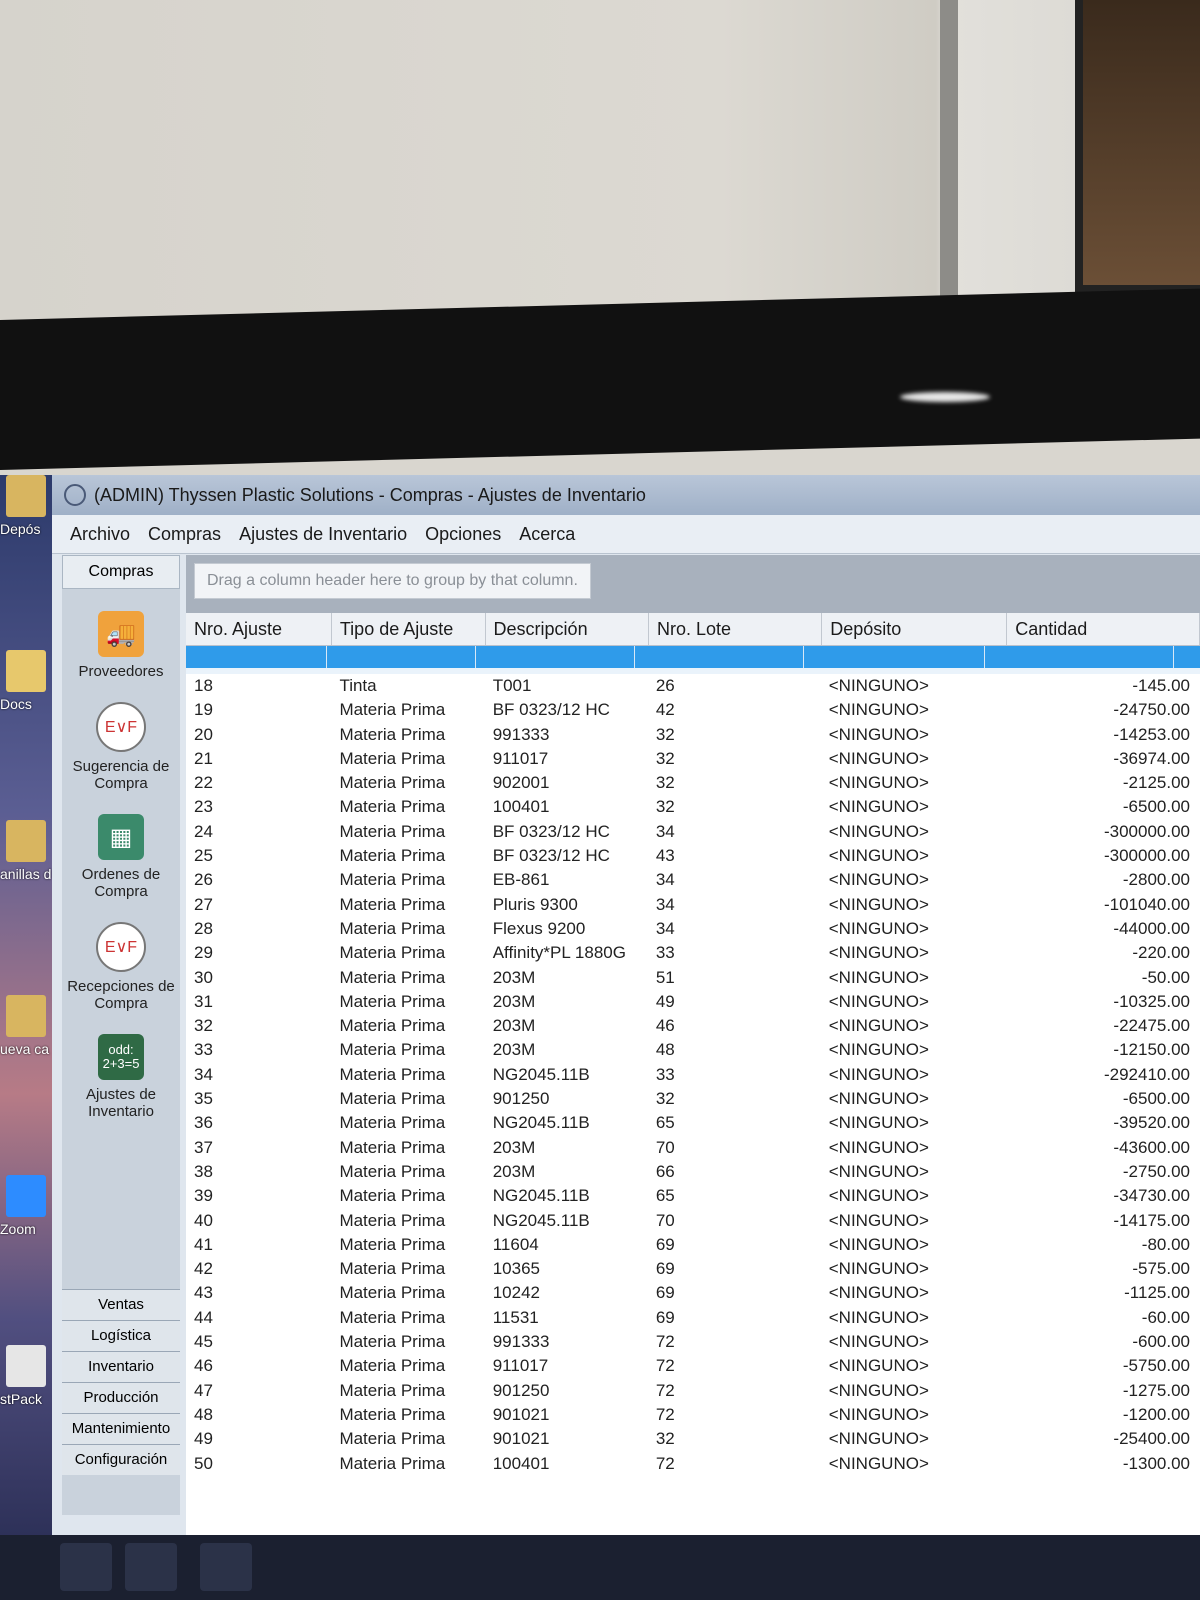 Image resolution: width=1200 pixels, height=1600 pixels. What do you see at coordinates (1151, 710) in the screenshot?
I see `table-cell: -24750.00` at bounding box center [1151, 710].